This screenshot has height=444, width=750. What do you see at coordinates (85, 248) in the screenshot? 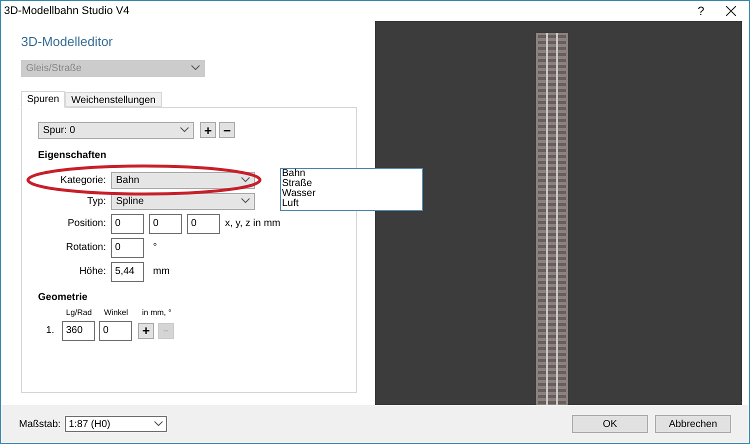
I see `field-label: Rotation:` at bounding box center [85, 248].